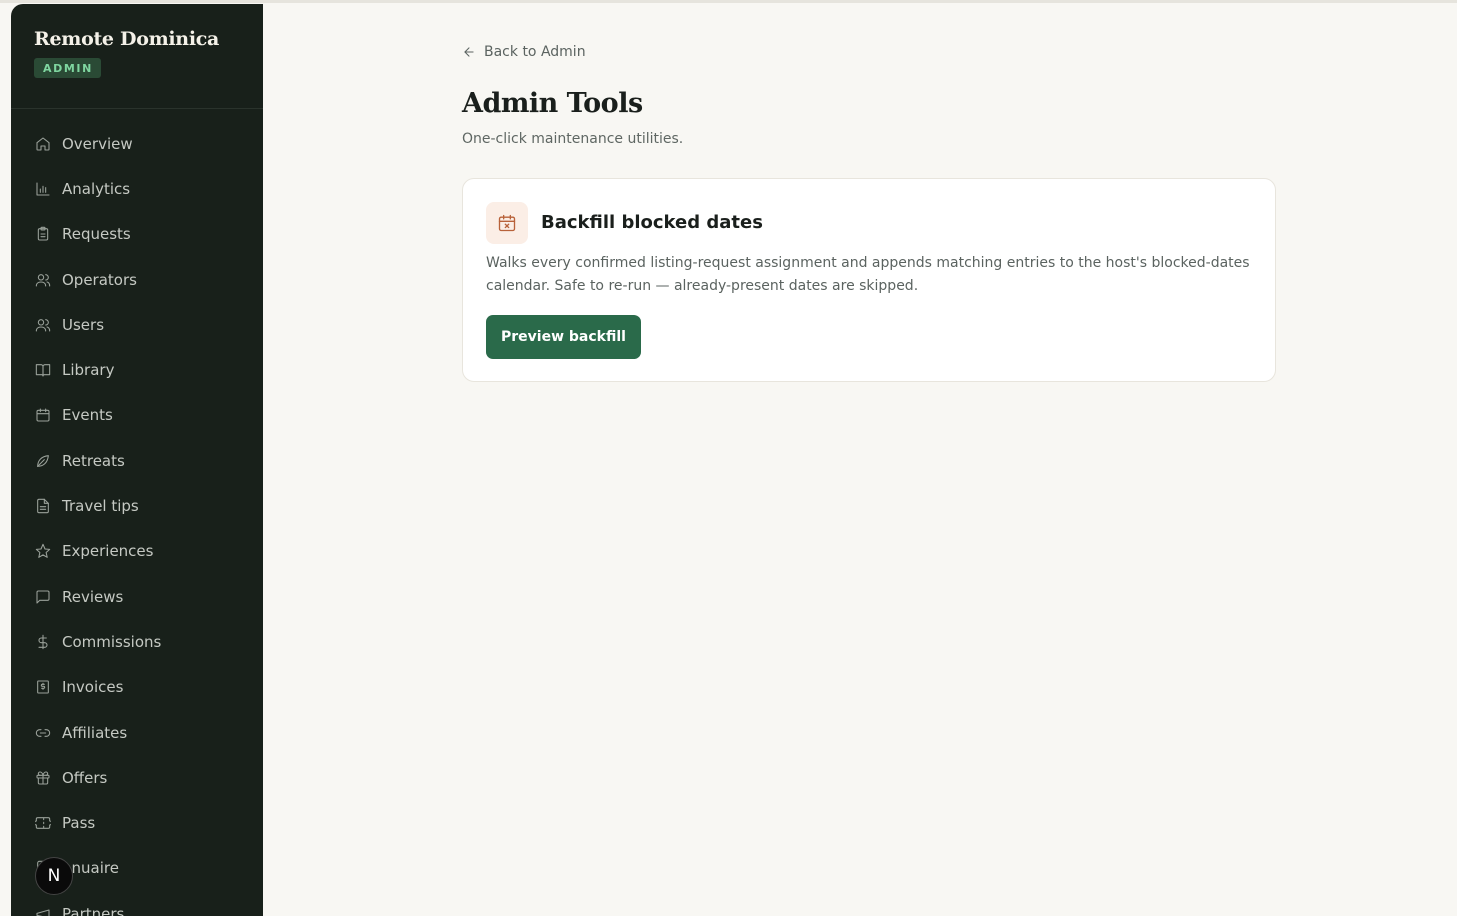 The height and width of the screenshot is (916, 1457). Describe the element at coordinates (728, 1) in the screenshot. I see `top-border` at that location.